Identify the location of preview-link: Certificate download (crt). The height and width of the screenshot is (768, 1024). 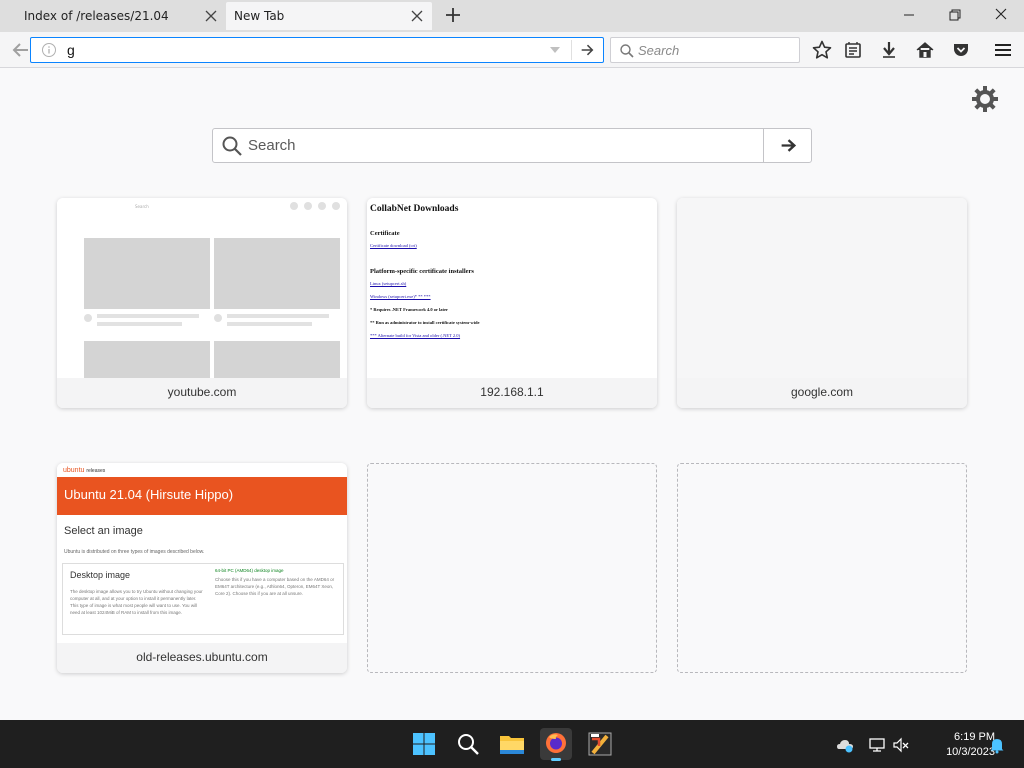
(393, 245).